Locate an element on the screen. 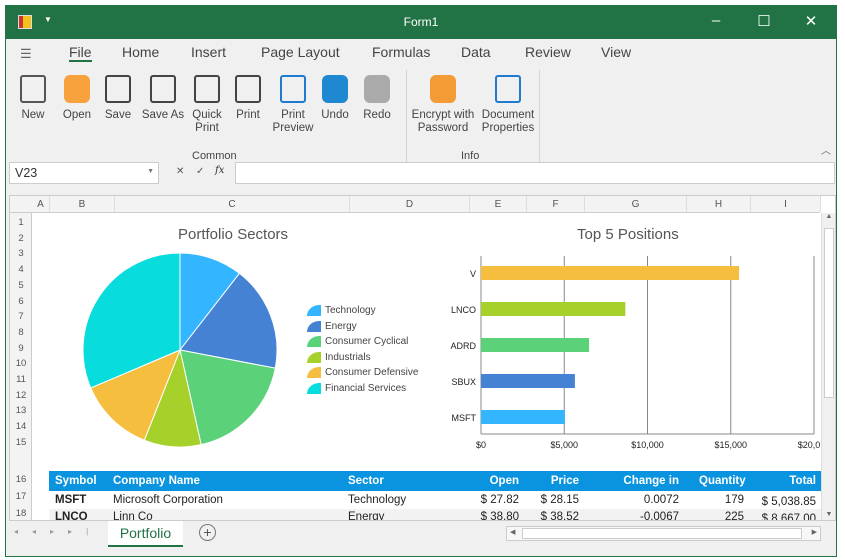 This screenshot has height=560, width=845. name-box: V23 ▼ is located at coordinates (84, 173).